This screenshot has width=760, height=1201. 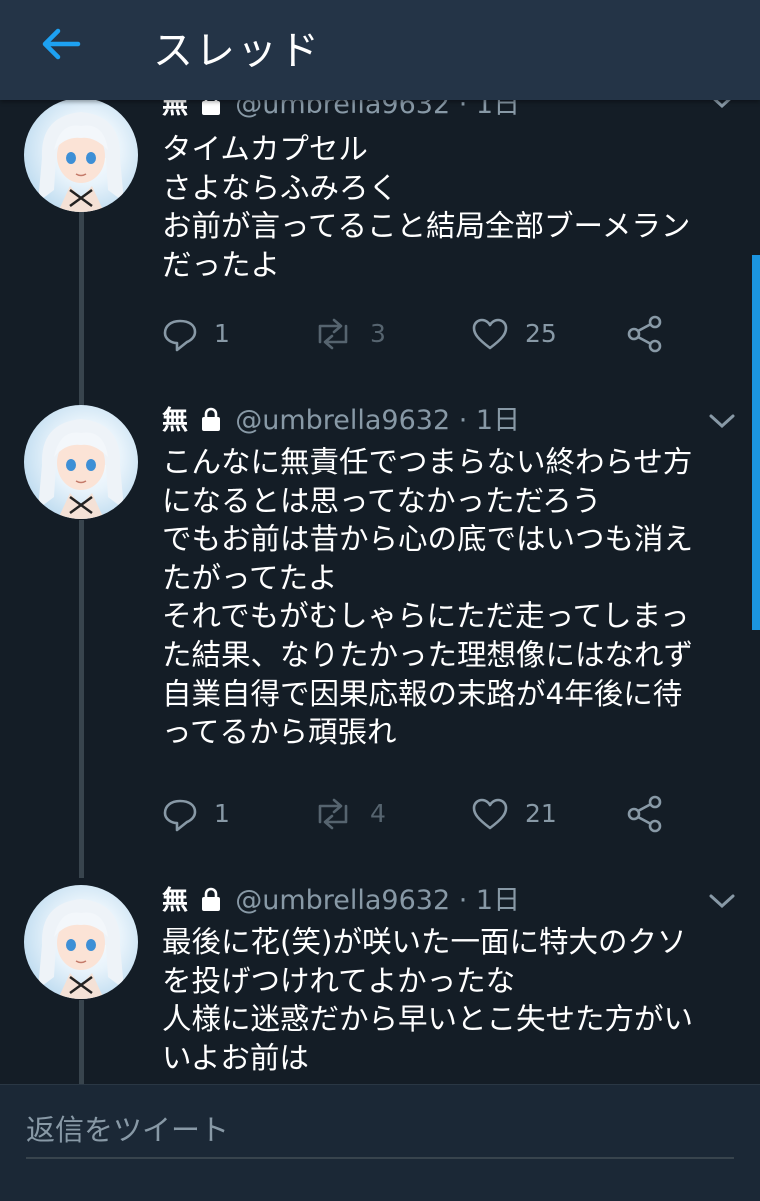 I want to click on tweet-text-line: たがってたよ, so click(x=250, y=577).